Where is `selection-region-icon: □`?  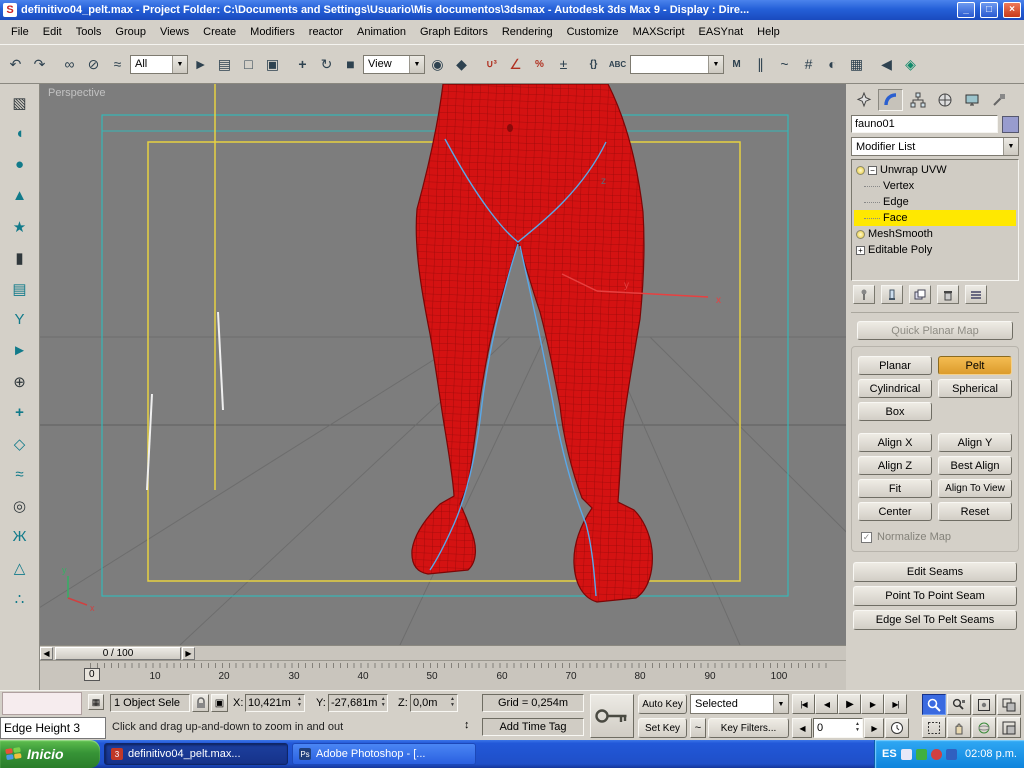 selection-region-icon: □ is located at coordinates (248, 64).